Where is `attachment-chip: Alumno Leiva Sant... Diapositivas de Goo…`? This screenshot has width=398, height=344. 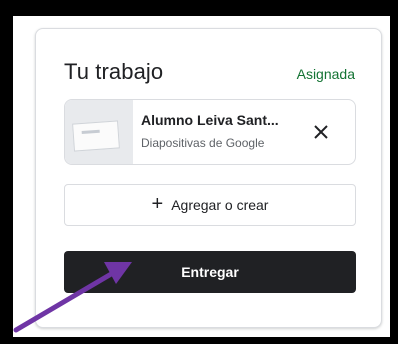
attachment-chip: Alumno Leiva Sant... Diapositivas de Goo… is located at coordinates (210, 132).